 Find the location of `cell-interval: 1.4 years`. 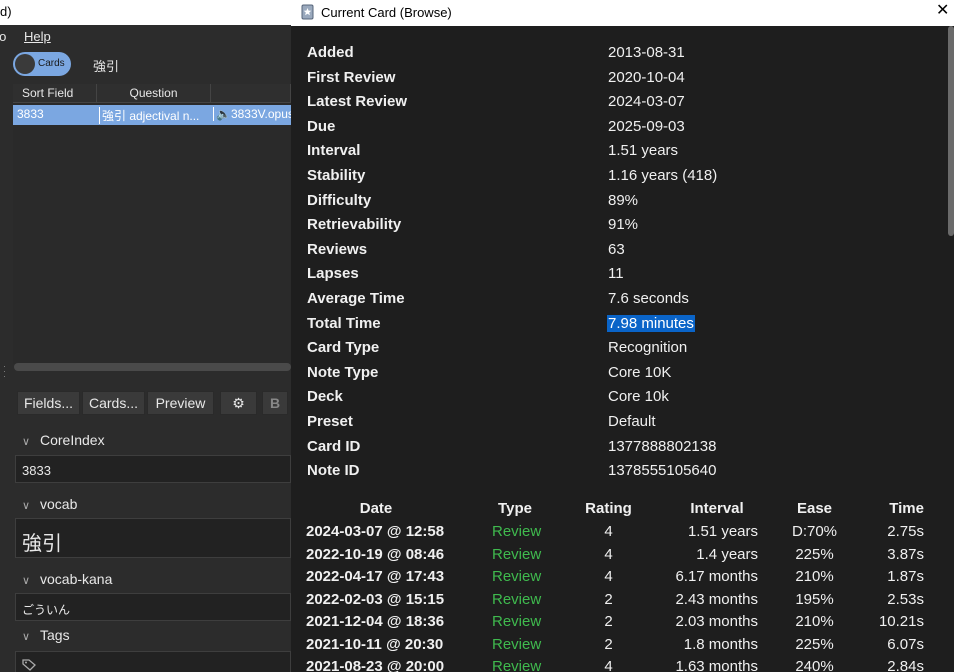

cell-interval: 1.4 years is located at coordinates (727, 554).